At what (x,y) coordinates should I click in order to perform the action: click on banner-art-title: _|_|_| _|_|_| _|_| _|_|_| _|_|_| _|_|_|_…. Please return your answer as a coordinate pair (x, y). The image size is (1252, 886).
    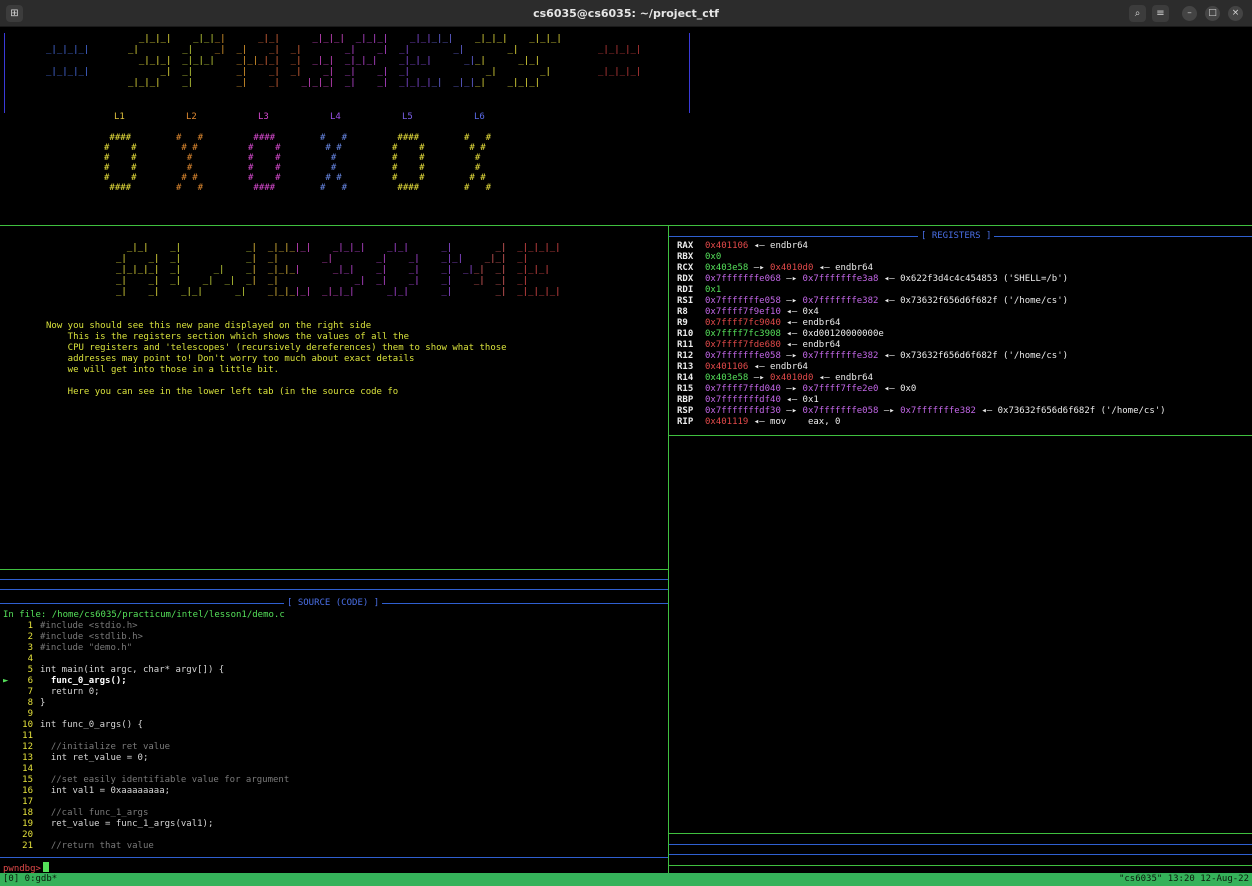
    Looking at the image, I should click on (345, 61).